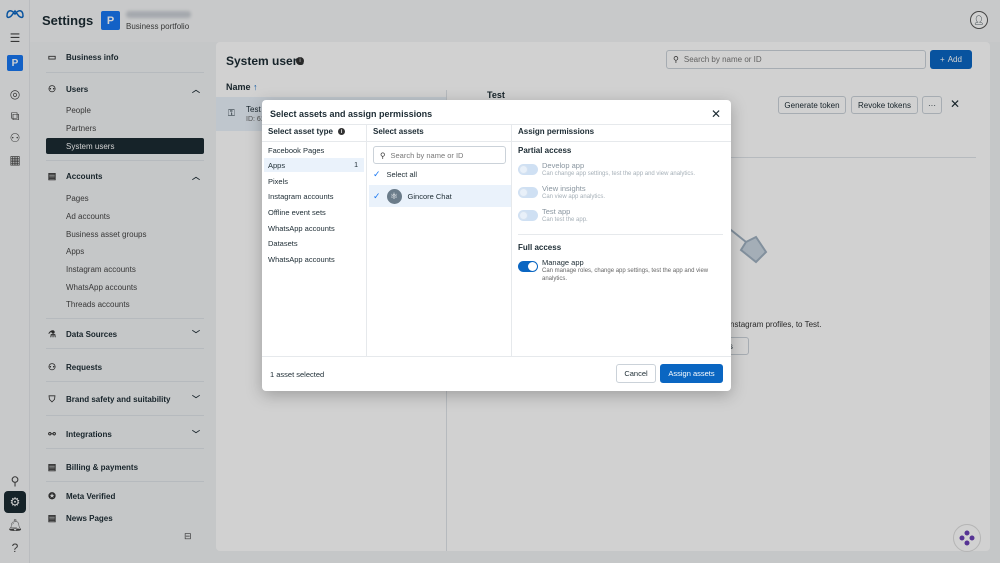 The width and height of the screenshot is (1000, 563). I want to click on asset-type-item: Instagram accounts, so click(314, 196).